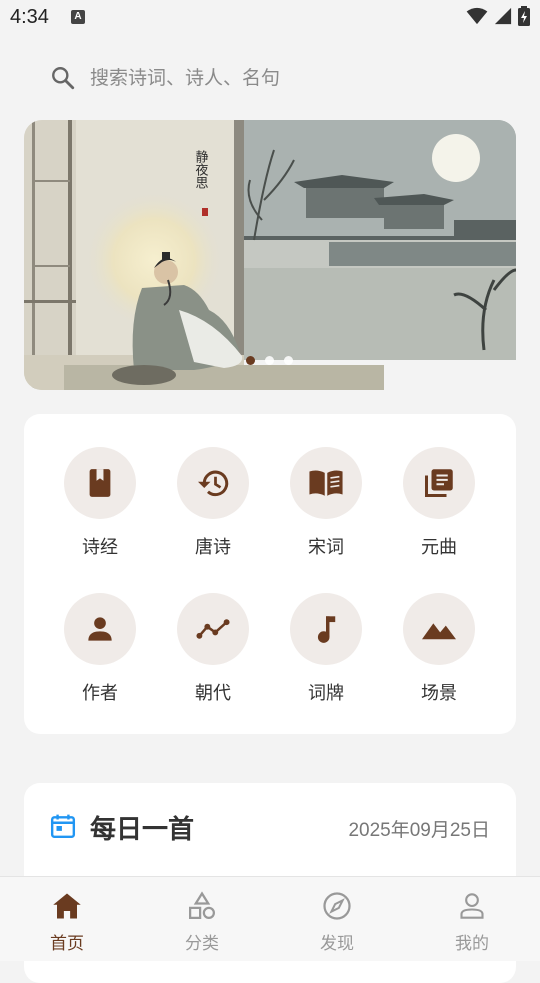 The width and height of the screenshot is (540, 983). I want to click on category-label: 宋词, so click(326, 547).